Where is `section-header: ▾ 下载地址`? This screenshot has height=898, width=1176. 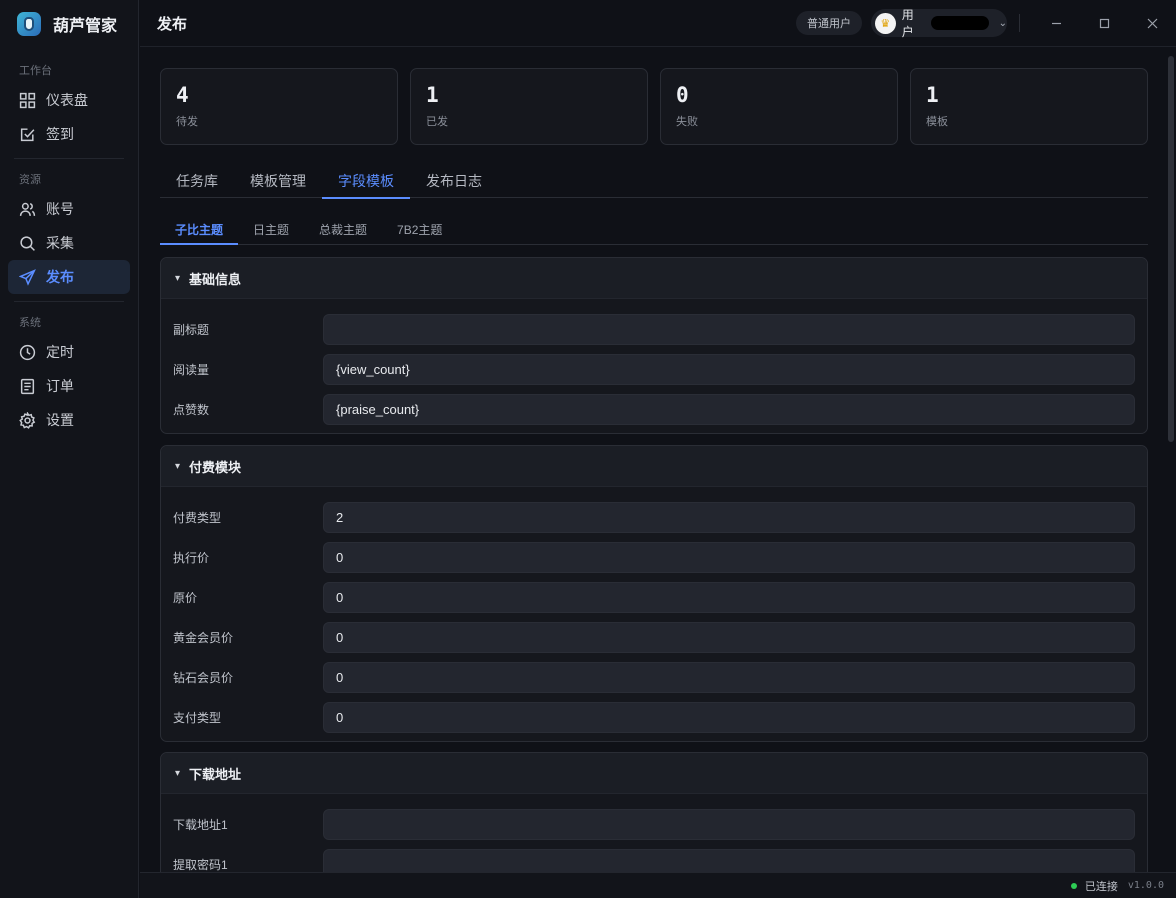
section-header: ▾ 下载地址 is located at coordinates (654, 773).